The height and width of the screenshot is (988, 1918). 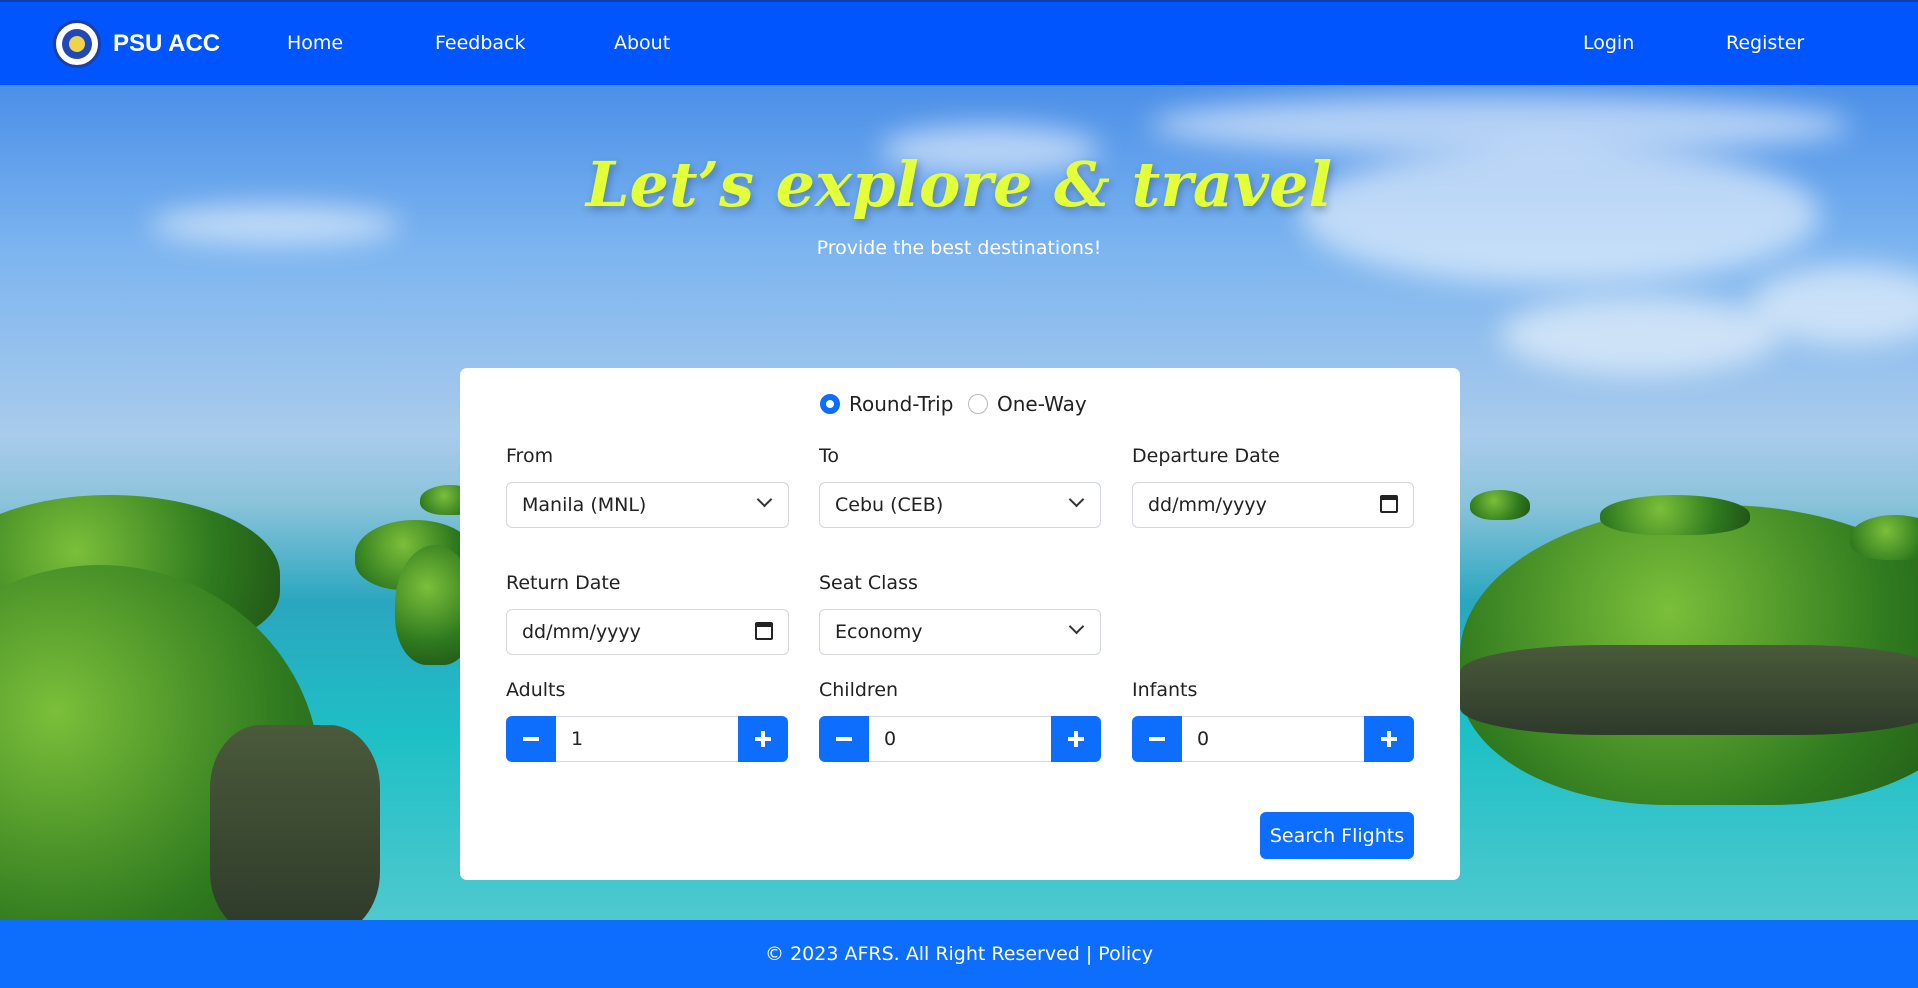 I want to click on adults-increment-button, so click(x=763, y=739).